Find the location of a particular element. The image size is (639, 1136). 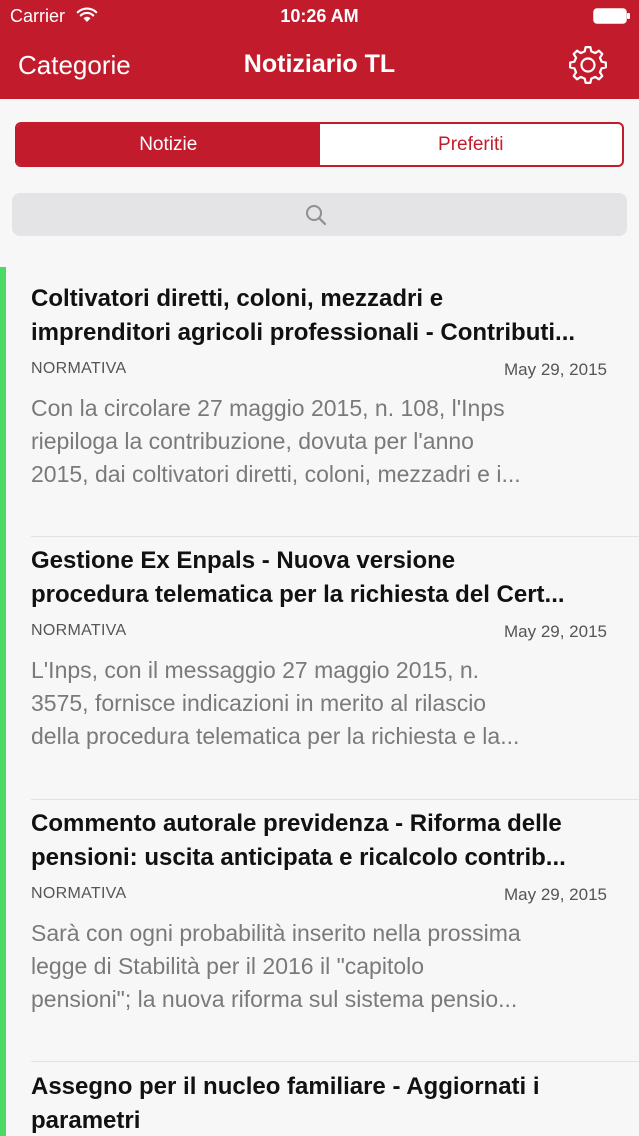

segmented-control: Notizie Preferiti is located at coordinates (319, 144).